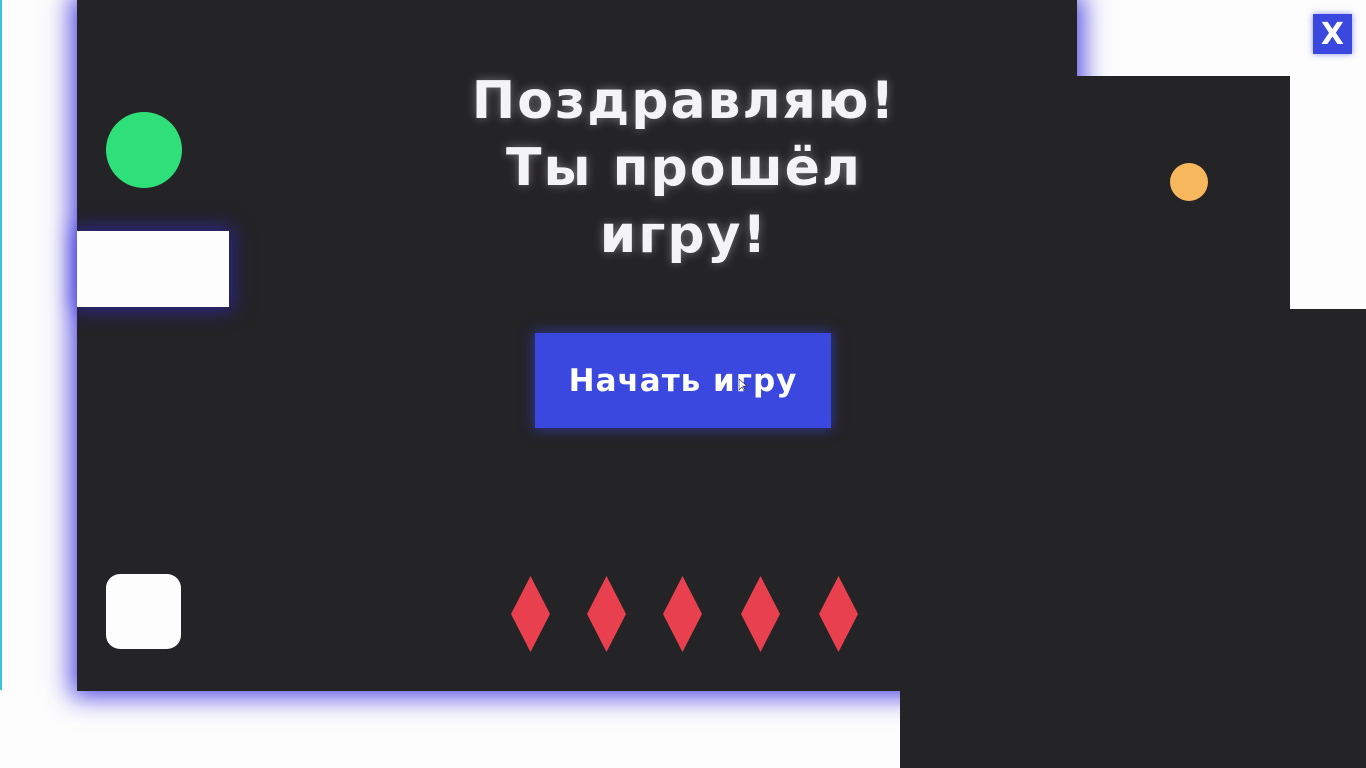 Image resolution: width=1366 pixels, height=768 pixels. I want to click on coin-pickup, so click(1189, 182).